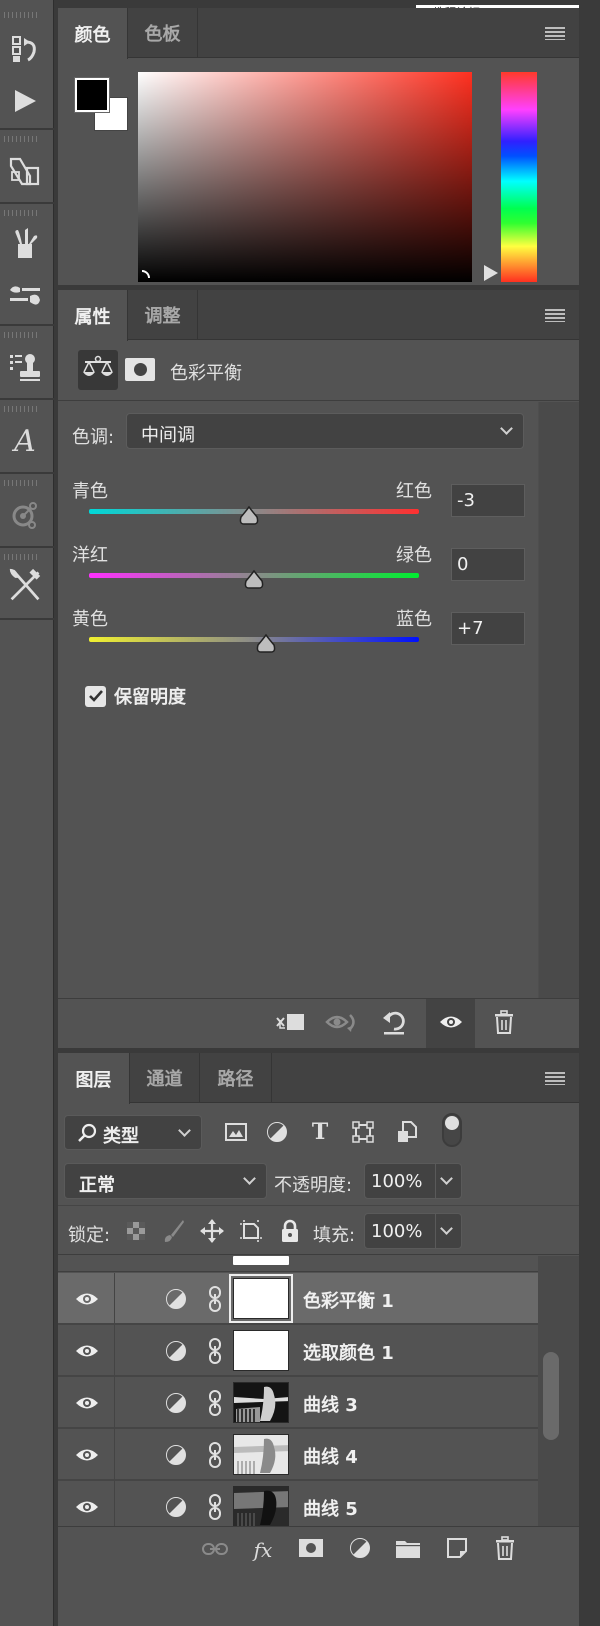  Describe the element at coordinates (407, 1132) in the screenshot. I see `filter-smart-objects-icon` at that location.